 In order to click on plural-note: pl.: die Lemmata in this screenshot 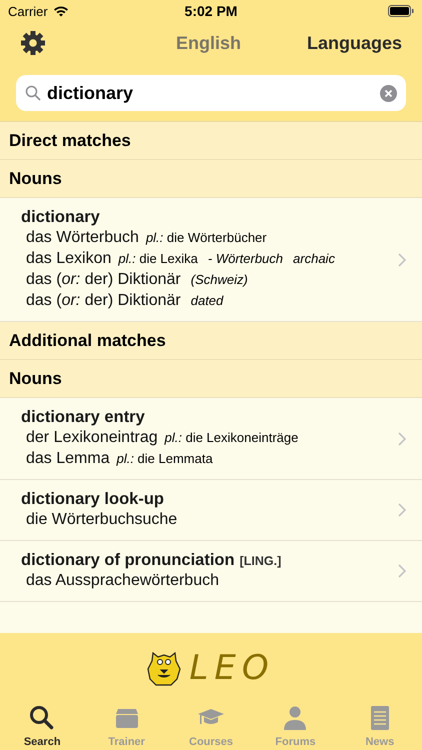, I will do `click(164, 459)`.